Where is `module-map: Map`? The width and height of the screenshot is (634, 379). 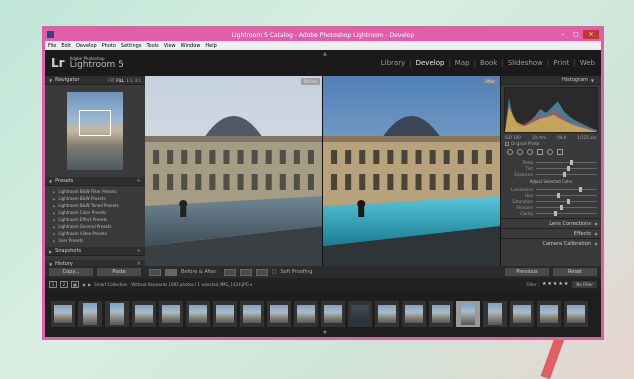 module-map: Map is located at coordinates (462, 63).